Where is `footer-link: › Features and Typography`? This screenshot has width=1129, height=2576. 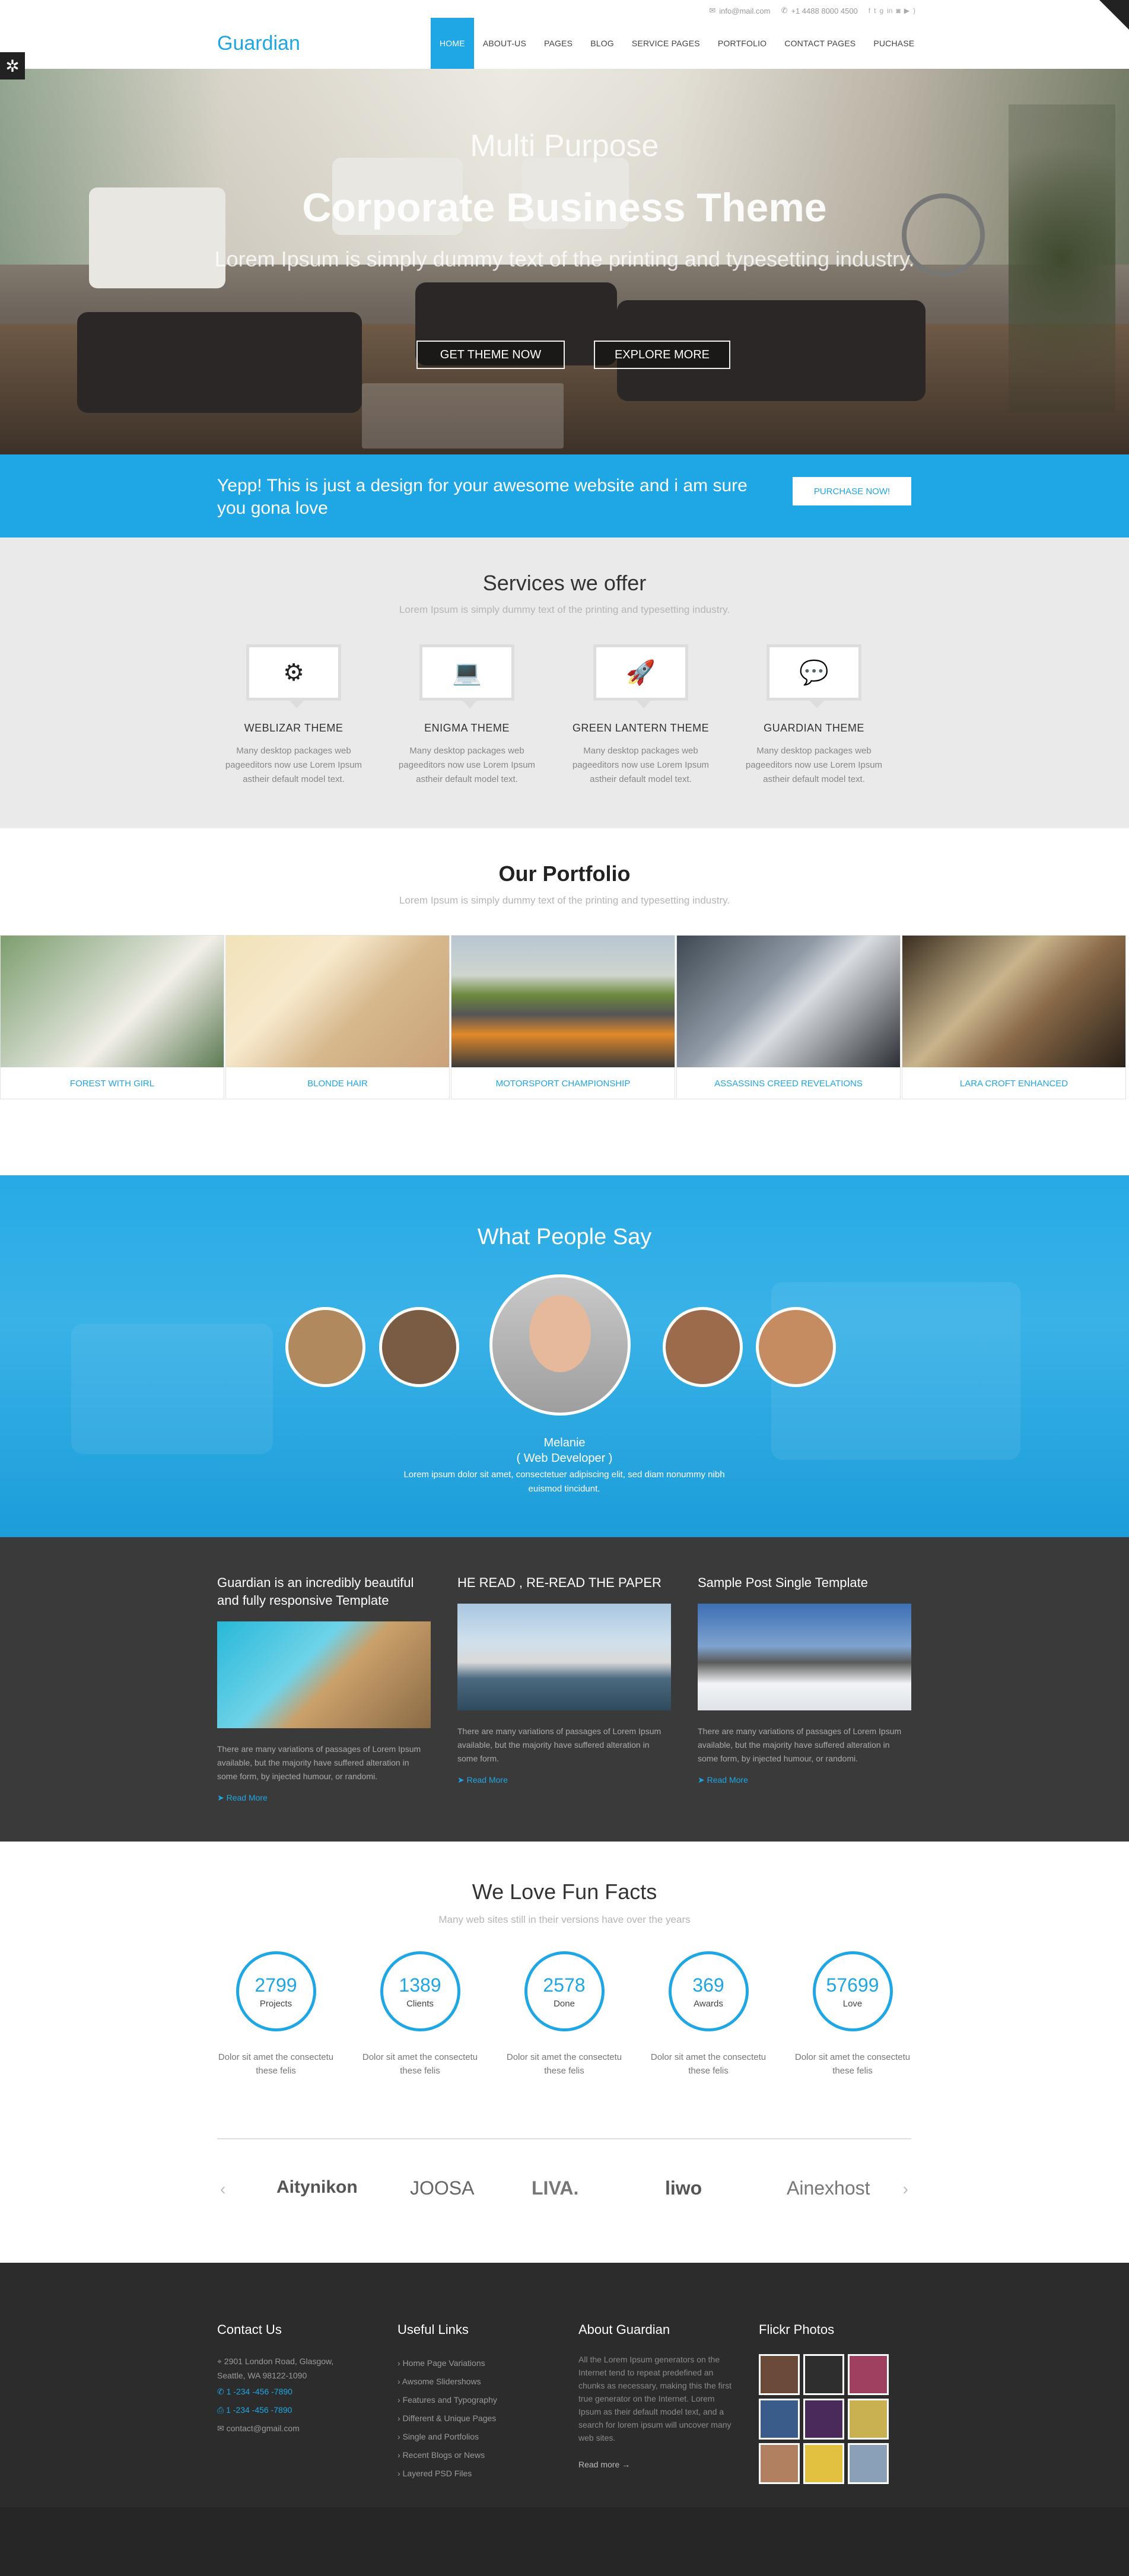
footer-link: › Features and Typography is located at coordinates (471, 2400).